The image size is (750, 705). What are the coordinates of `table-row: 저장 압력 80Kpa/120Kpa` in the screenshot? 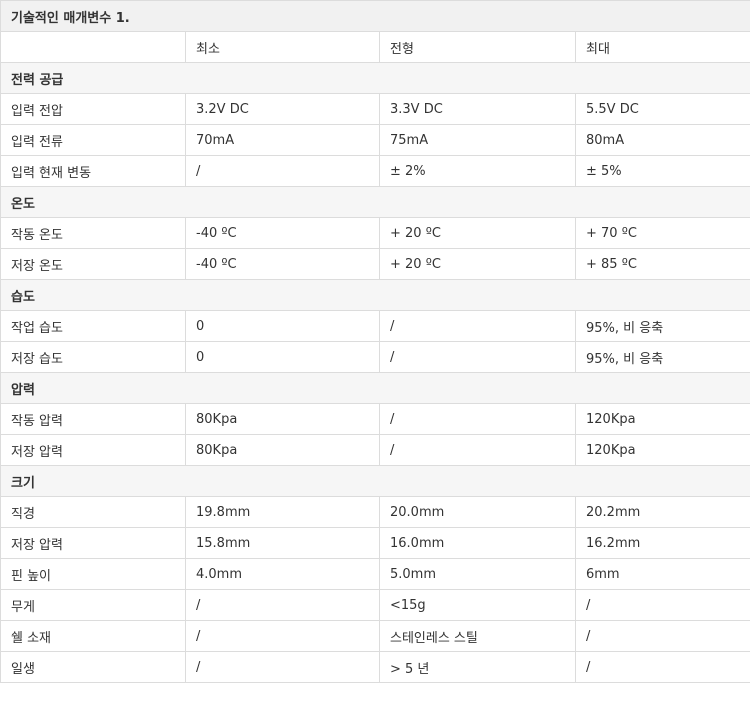 It's located at (375, 450).